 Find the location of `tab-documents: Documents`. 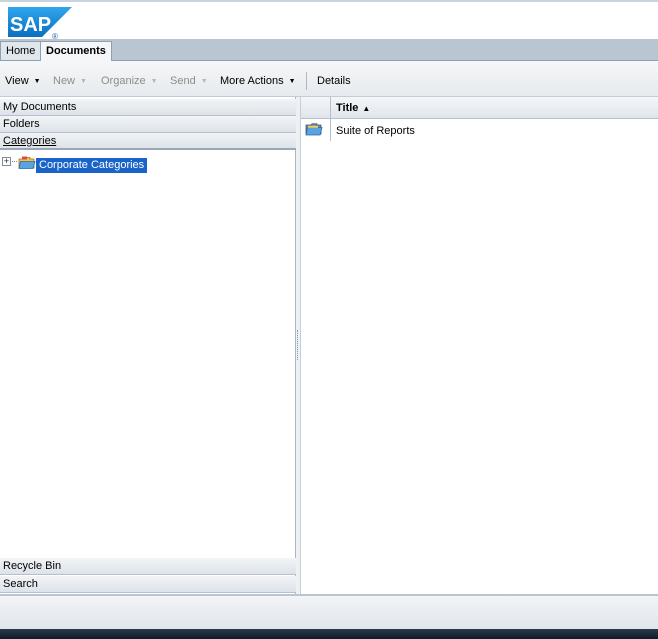

tab-documents: Documents is located at coordinates (76, 51).